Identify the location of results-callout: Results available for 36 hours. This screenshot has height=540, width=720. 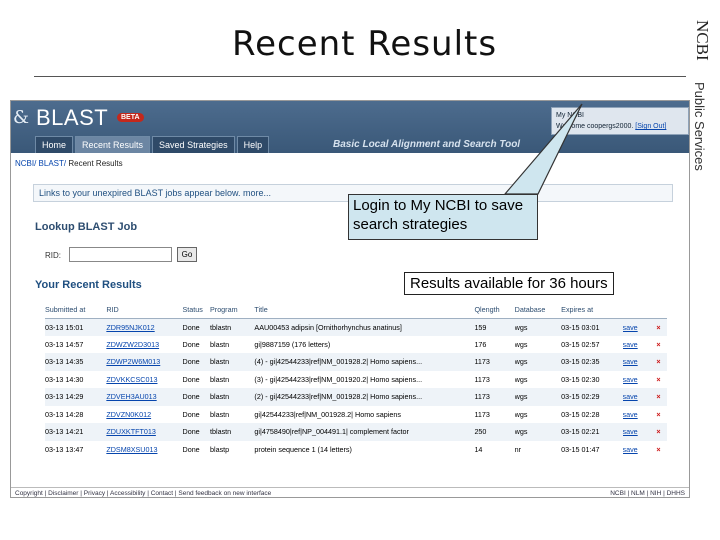
(509, 283).